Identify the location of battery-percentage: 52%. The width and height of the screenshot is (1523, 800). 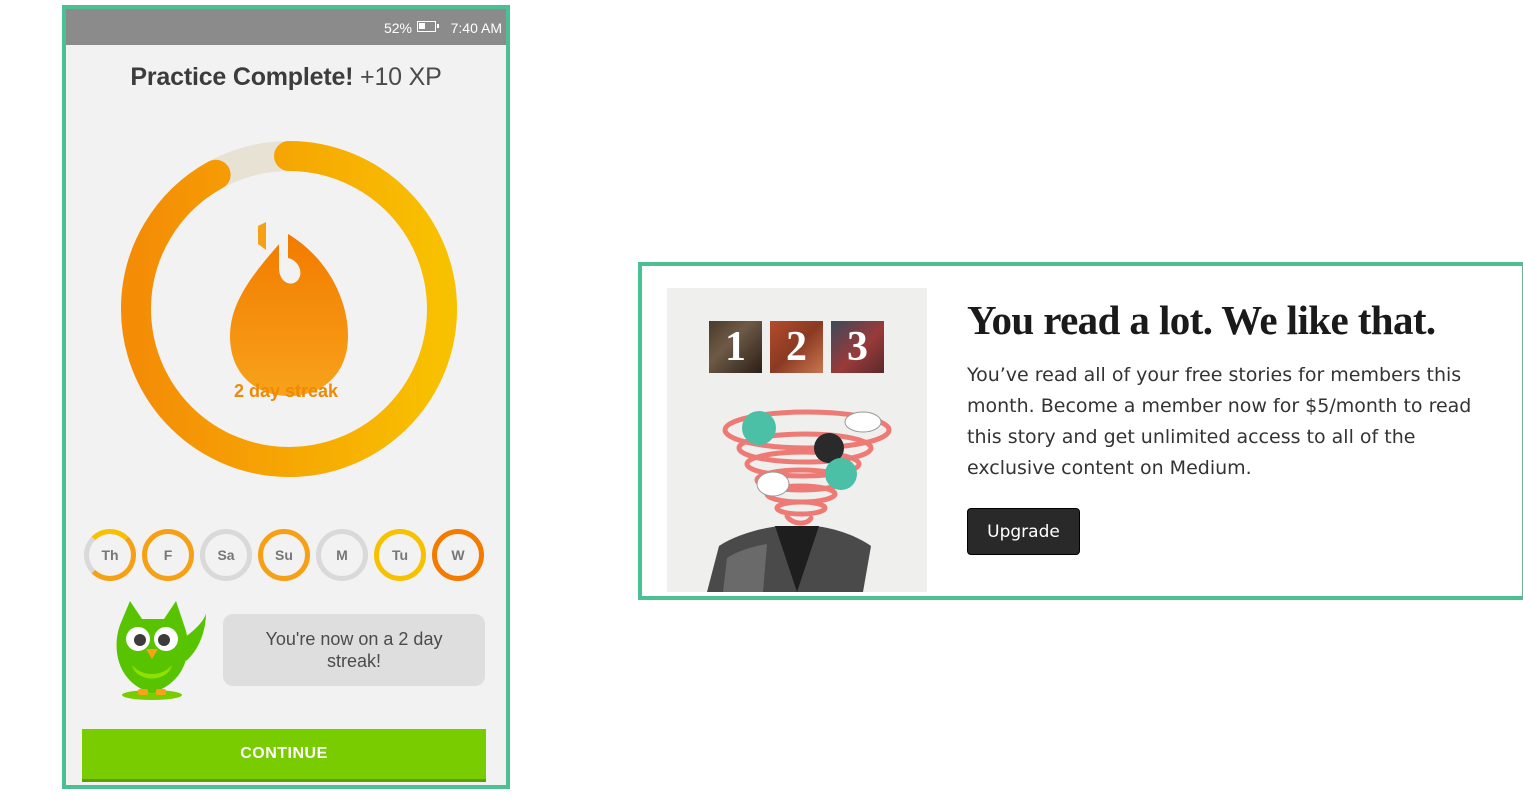
(397, 28).